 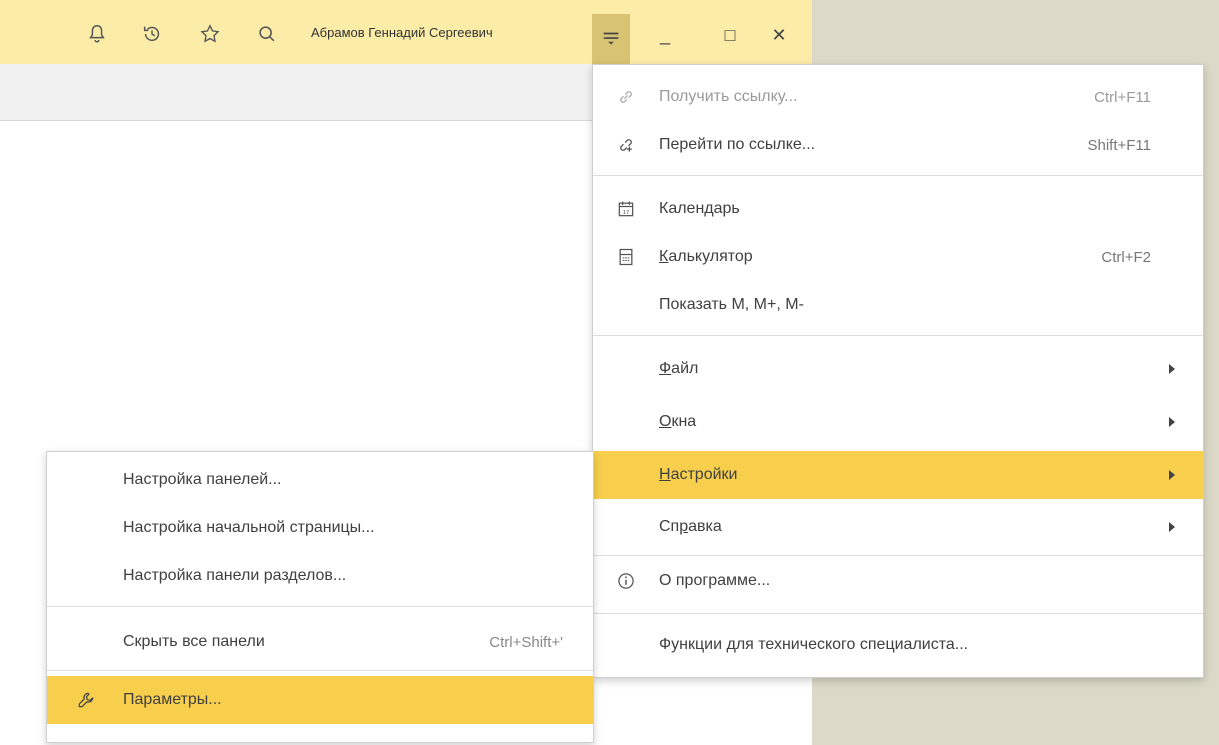 I want to click on menu-item-settings: Настройки, so click(x=898, y=475).